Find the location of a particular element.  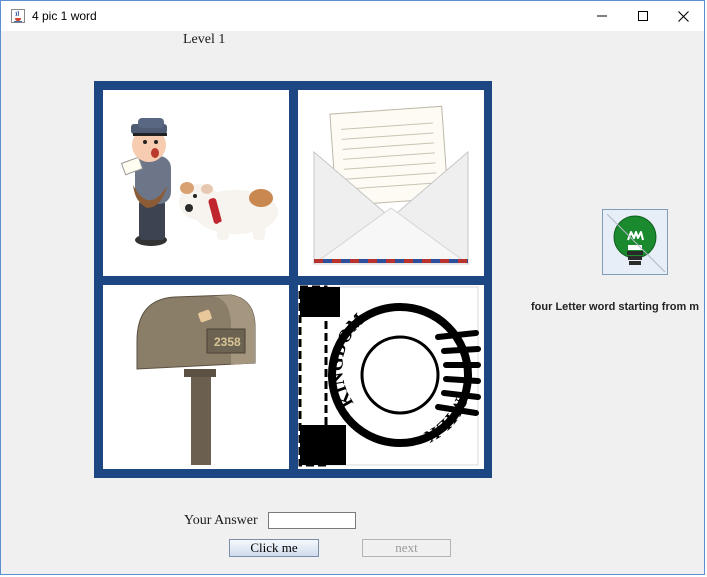

title-bar: 4 pic 1 word is located at coordinates (352, 16).